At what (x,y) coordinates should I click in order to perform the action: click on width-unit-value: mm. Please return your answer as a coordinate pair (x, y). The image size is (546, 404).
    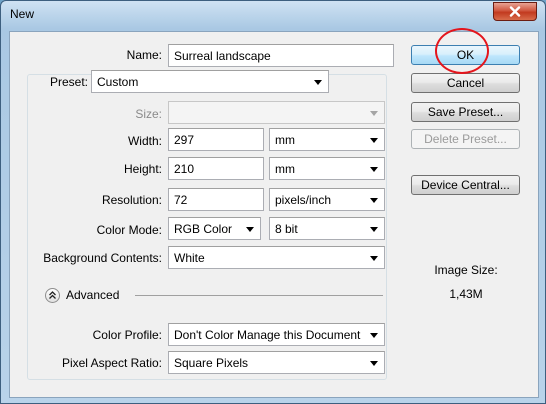
    Looking at the image, I should click on (285, 140).